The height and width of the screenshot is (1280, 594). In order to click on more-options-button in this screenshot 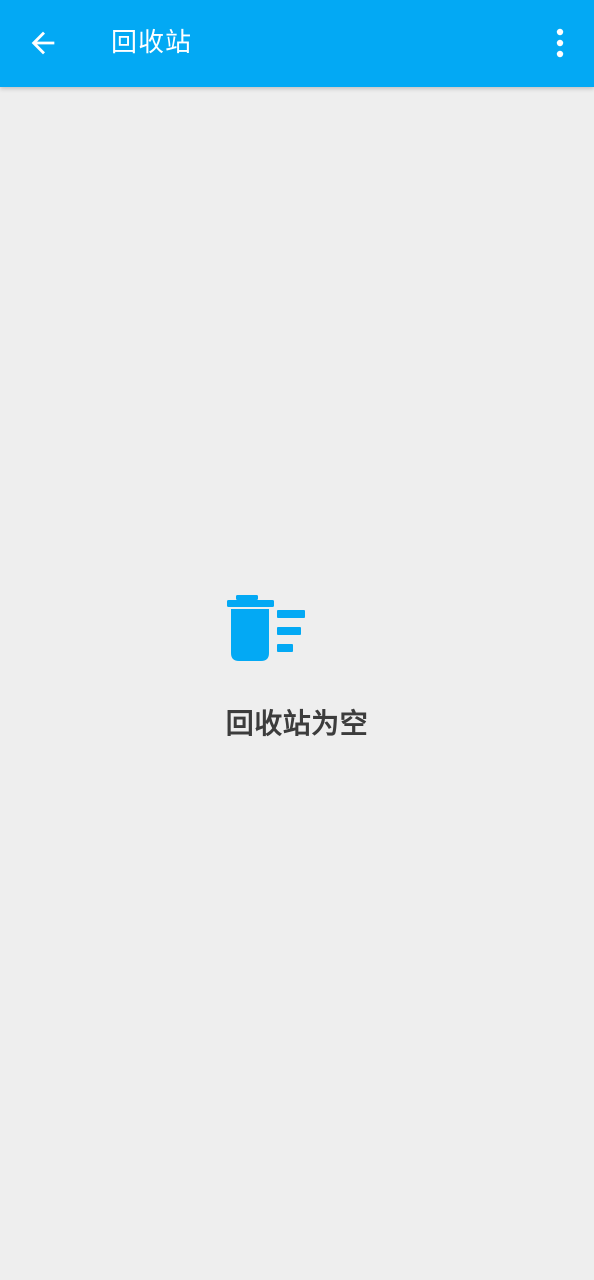, I will do `click(560, 43)`.